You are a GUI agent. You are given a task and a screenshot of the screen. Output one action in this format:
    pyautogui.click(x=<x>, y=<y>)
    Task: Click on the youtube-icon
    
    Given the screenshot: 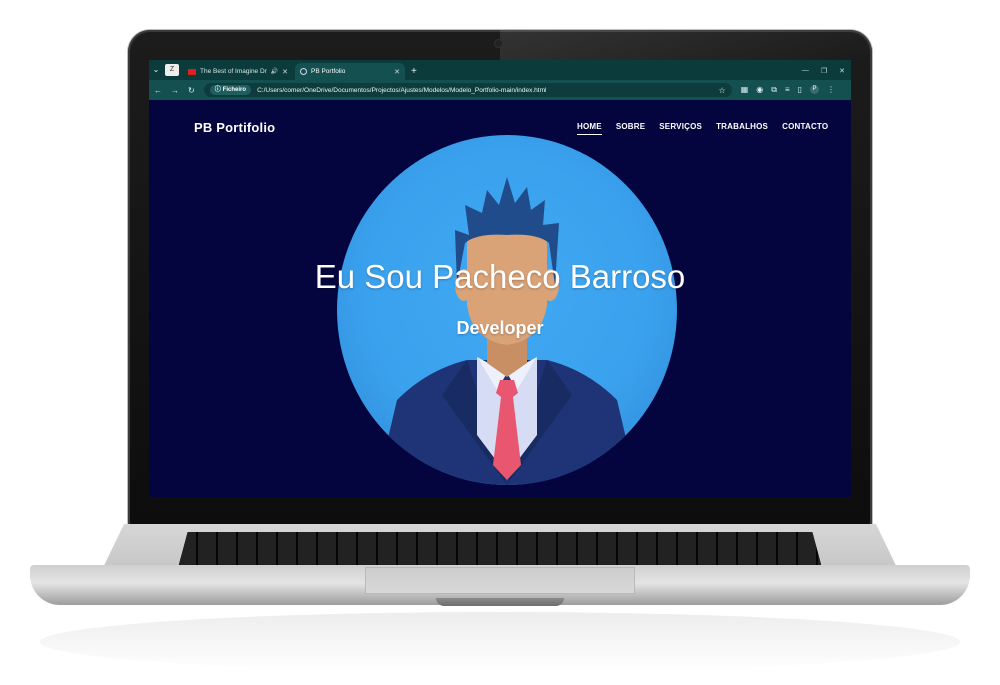 What is the action you would take?
    pyautogui.click(x=192, y=71)
    